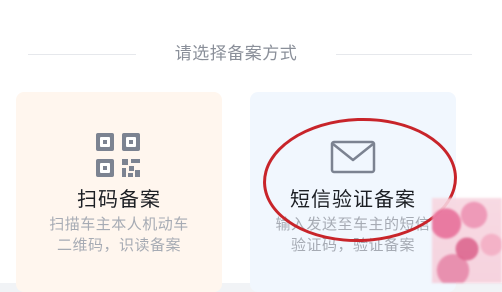 Image resolution: width=502 pixels, height=292 pixels. I want to click on sms-verify-desc-line1: 输入发送至车主的短信, so click(353, 224).